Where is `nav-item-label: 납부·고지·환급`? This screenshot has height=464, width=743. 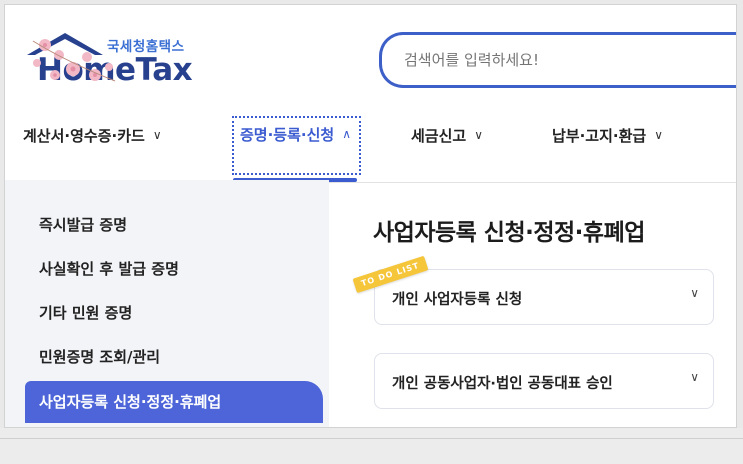 nav-item-label: 납부·고지·환급 is located at coordinates (599, 136).